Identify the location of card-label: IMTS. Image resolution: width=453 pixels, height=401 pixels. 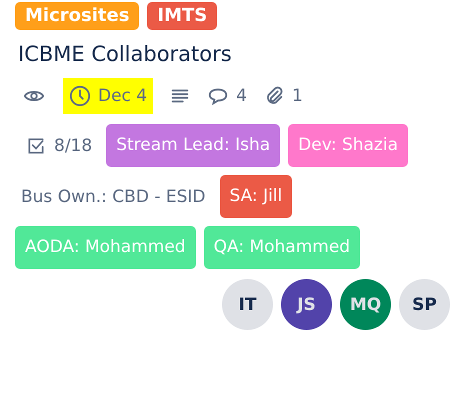
(182, 16).